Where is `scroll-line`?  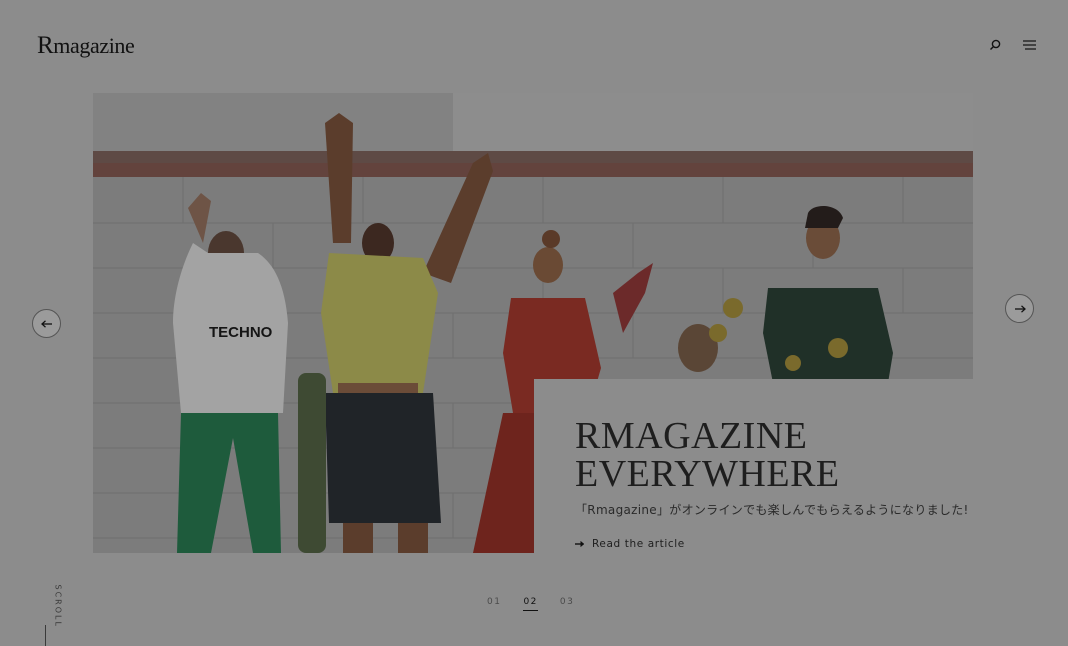 scroll-line is located at coordinates (45, 635).